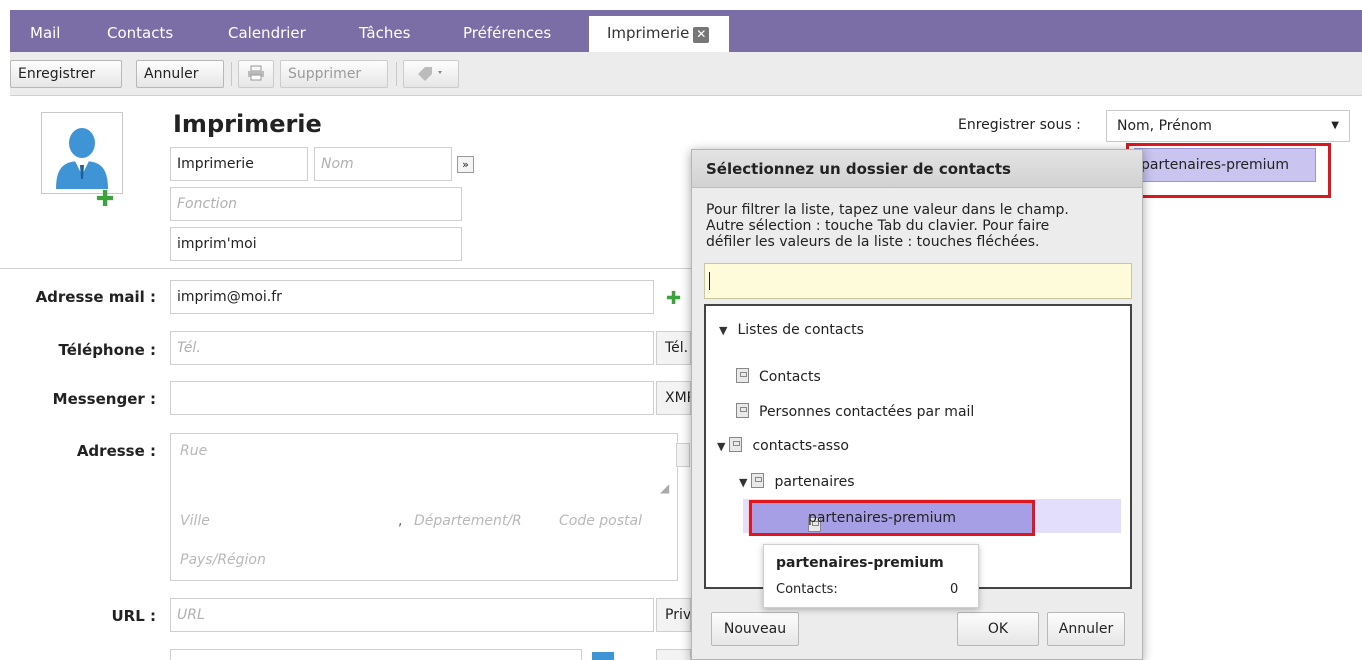 The image size is (1362, 660). What do you see at coordinates (1228, 170) in the screenshot?
I see `highlight-box` at bounding box center [1228, 170].